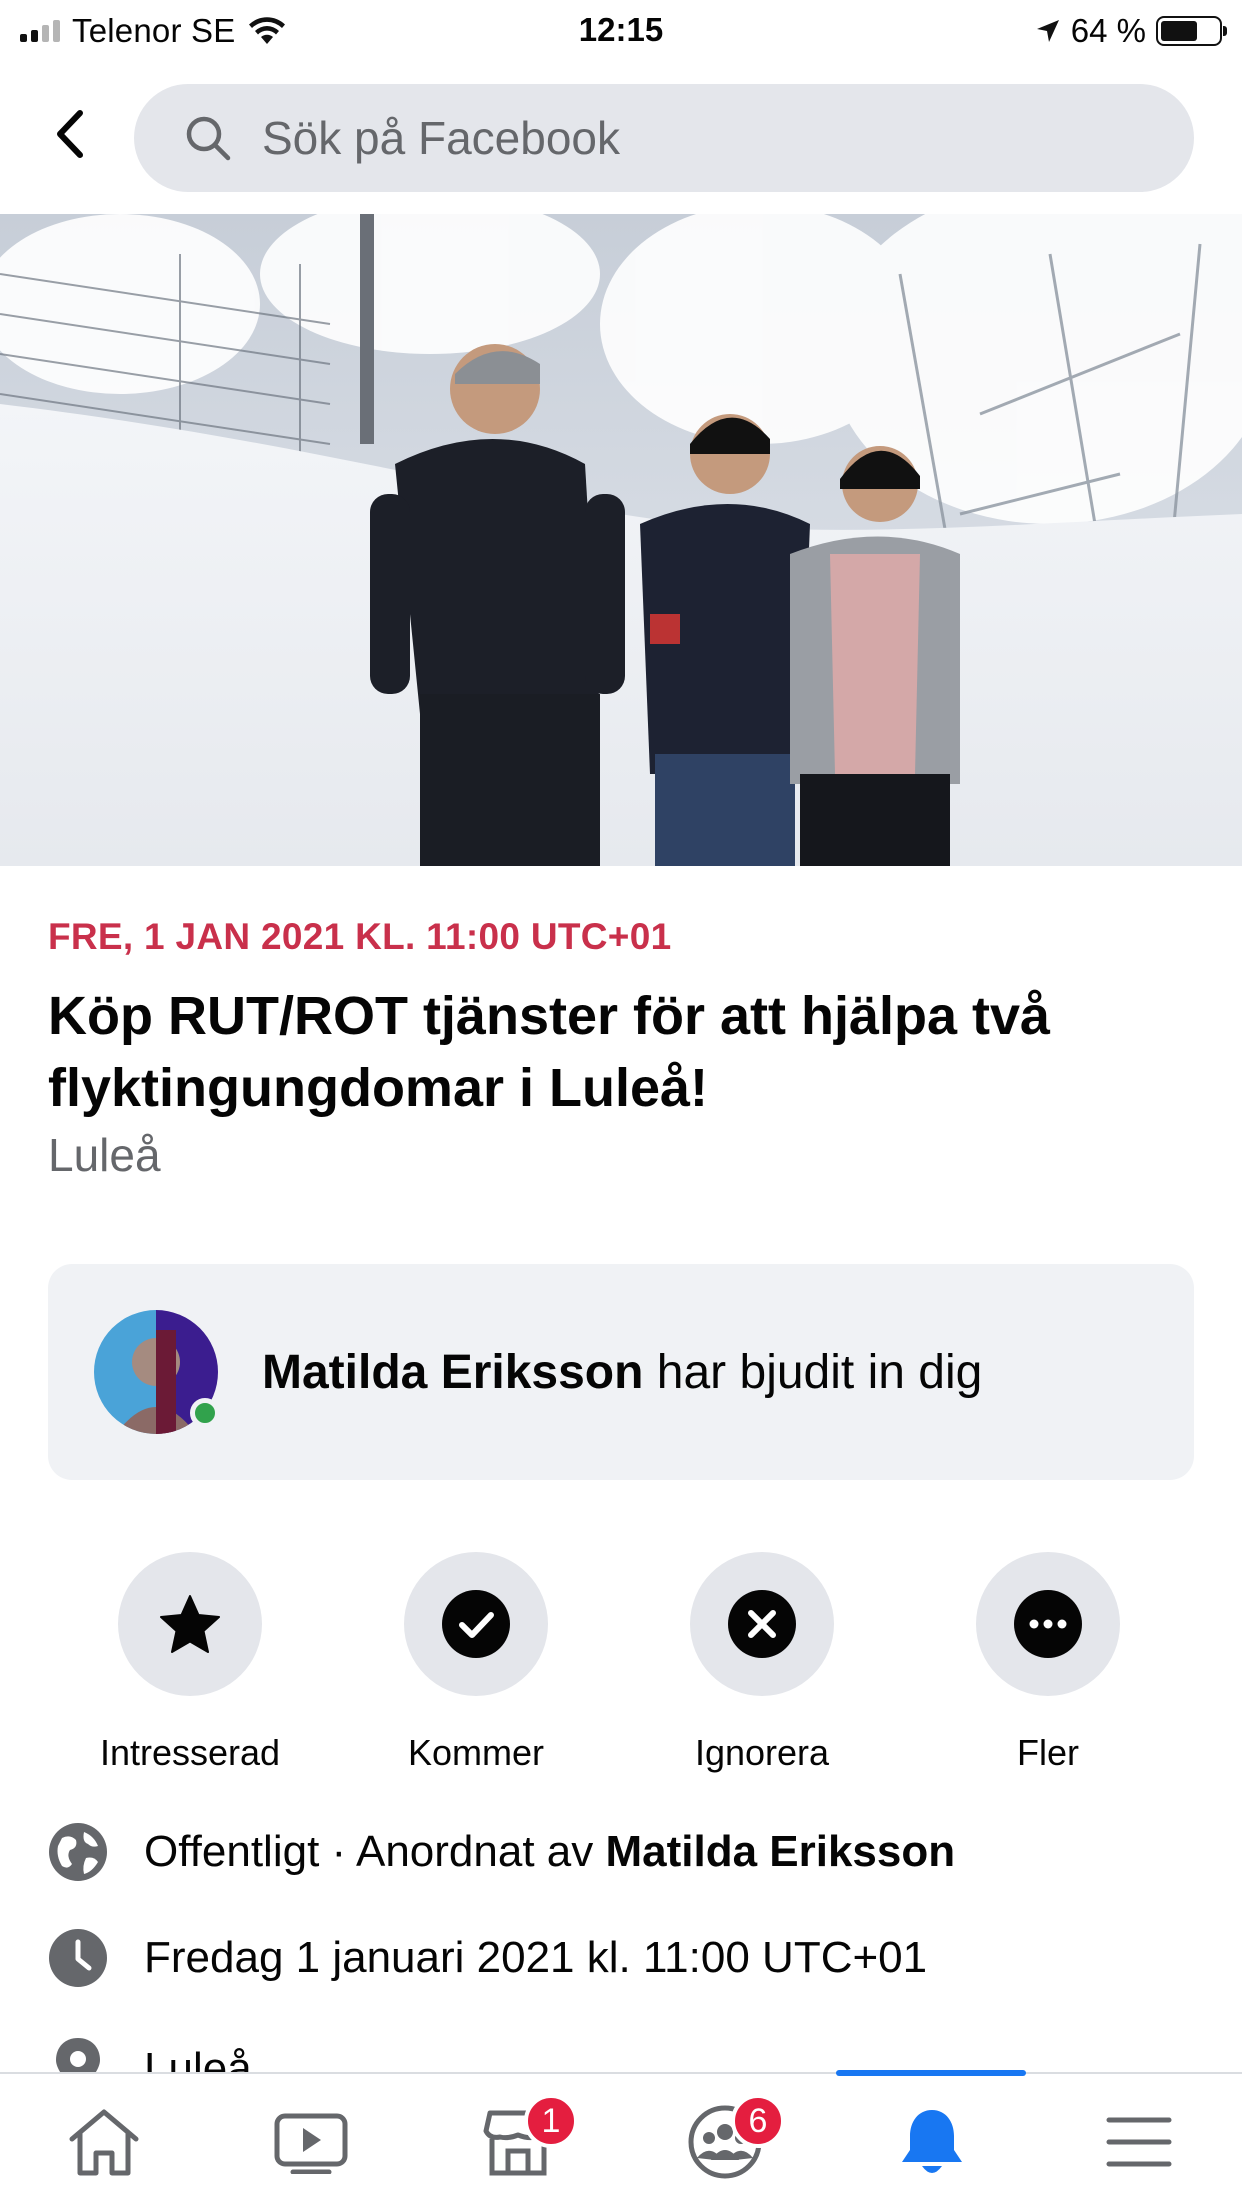 Image resolution: width=1242 pixels, height=2210 pixels. Describe the element at coordinates (78, 2056) in the screenshot. I see `location-pin-icon` at that location.